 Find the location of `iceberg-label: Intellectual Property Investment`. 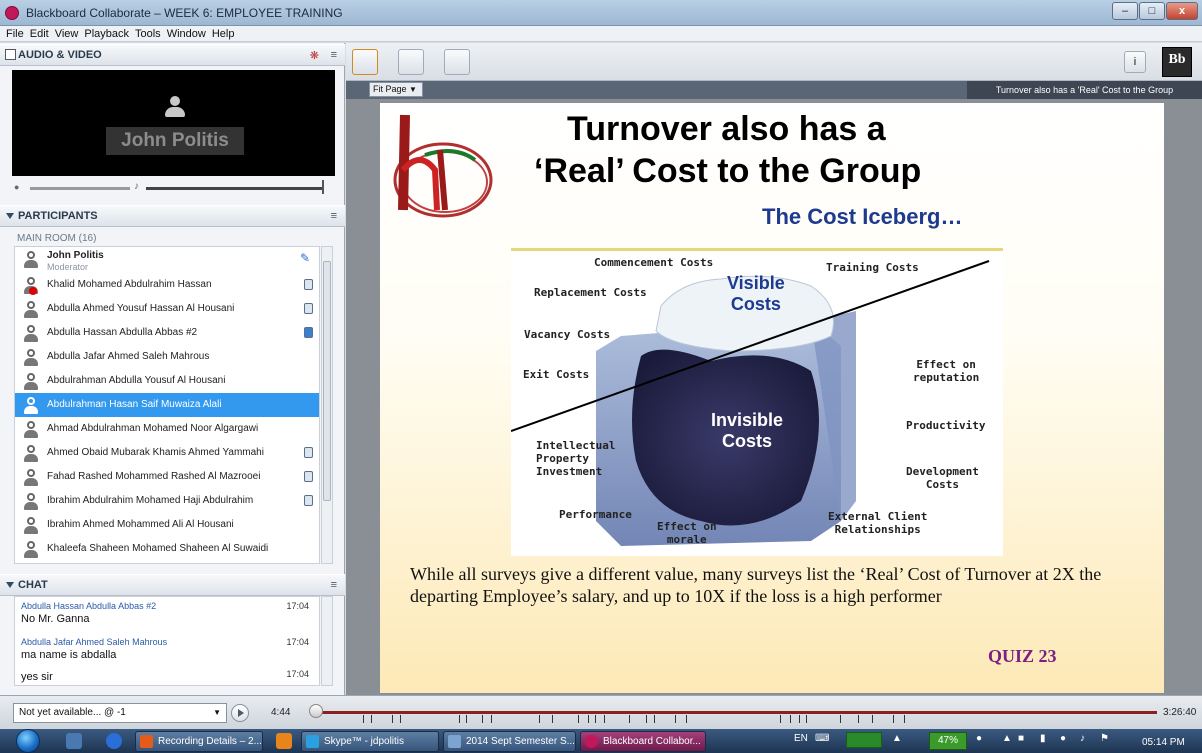

iceberg-label: Intellectual Property Investment is located at coordinates (576, 458).